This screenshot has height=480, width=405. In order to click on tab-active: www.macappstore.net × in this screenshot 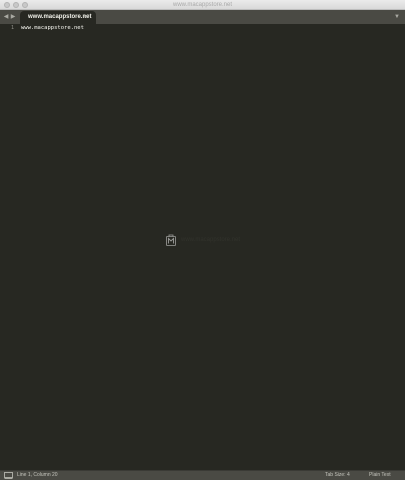, I will do `click(58, 17)`.